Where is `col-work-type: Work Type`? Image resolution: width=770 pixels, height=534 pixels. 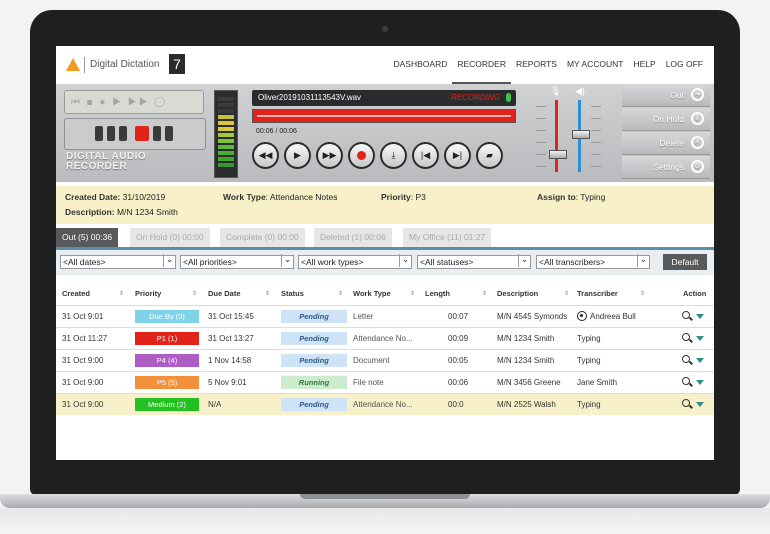
col-work-type: Work Type is located at coordinates (372, 294).